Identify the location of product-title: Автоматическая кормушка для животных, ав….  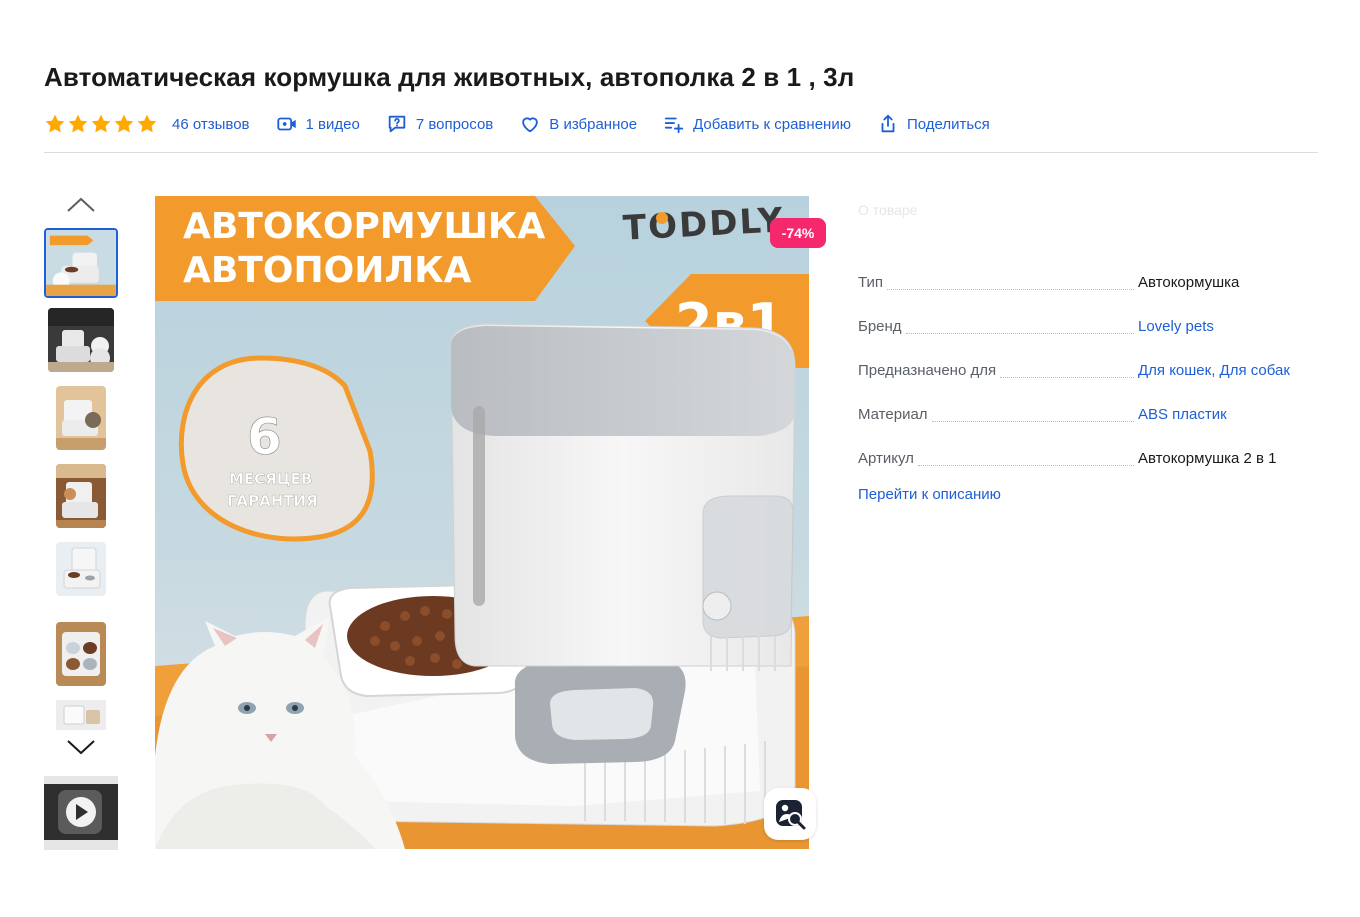
(449, 77).